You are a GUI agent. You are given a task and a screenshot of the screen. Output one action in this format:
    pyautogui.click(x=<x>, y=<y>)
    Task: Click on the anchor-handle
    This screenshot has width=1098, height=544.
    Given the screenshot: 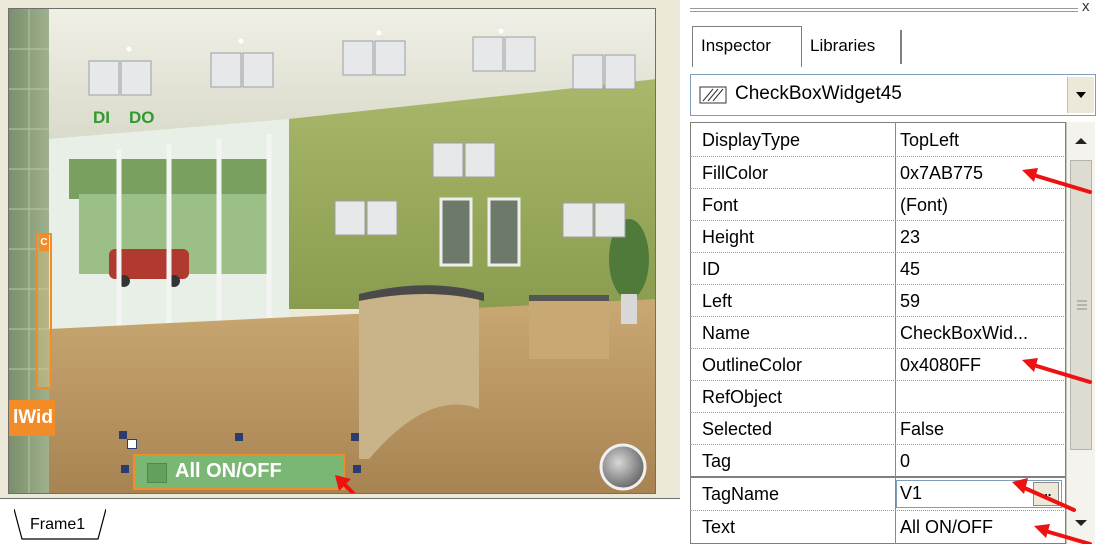 What is the action you would take?
    pyautogui.click(x=132, y=444)
    